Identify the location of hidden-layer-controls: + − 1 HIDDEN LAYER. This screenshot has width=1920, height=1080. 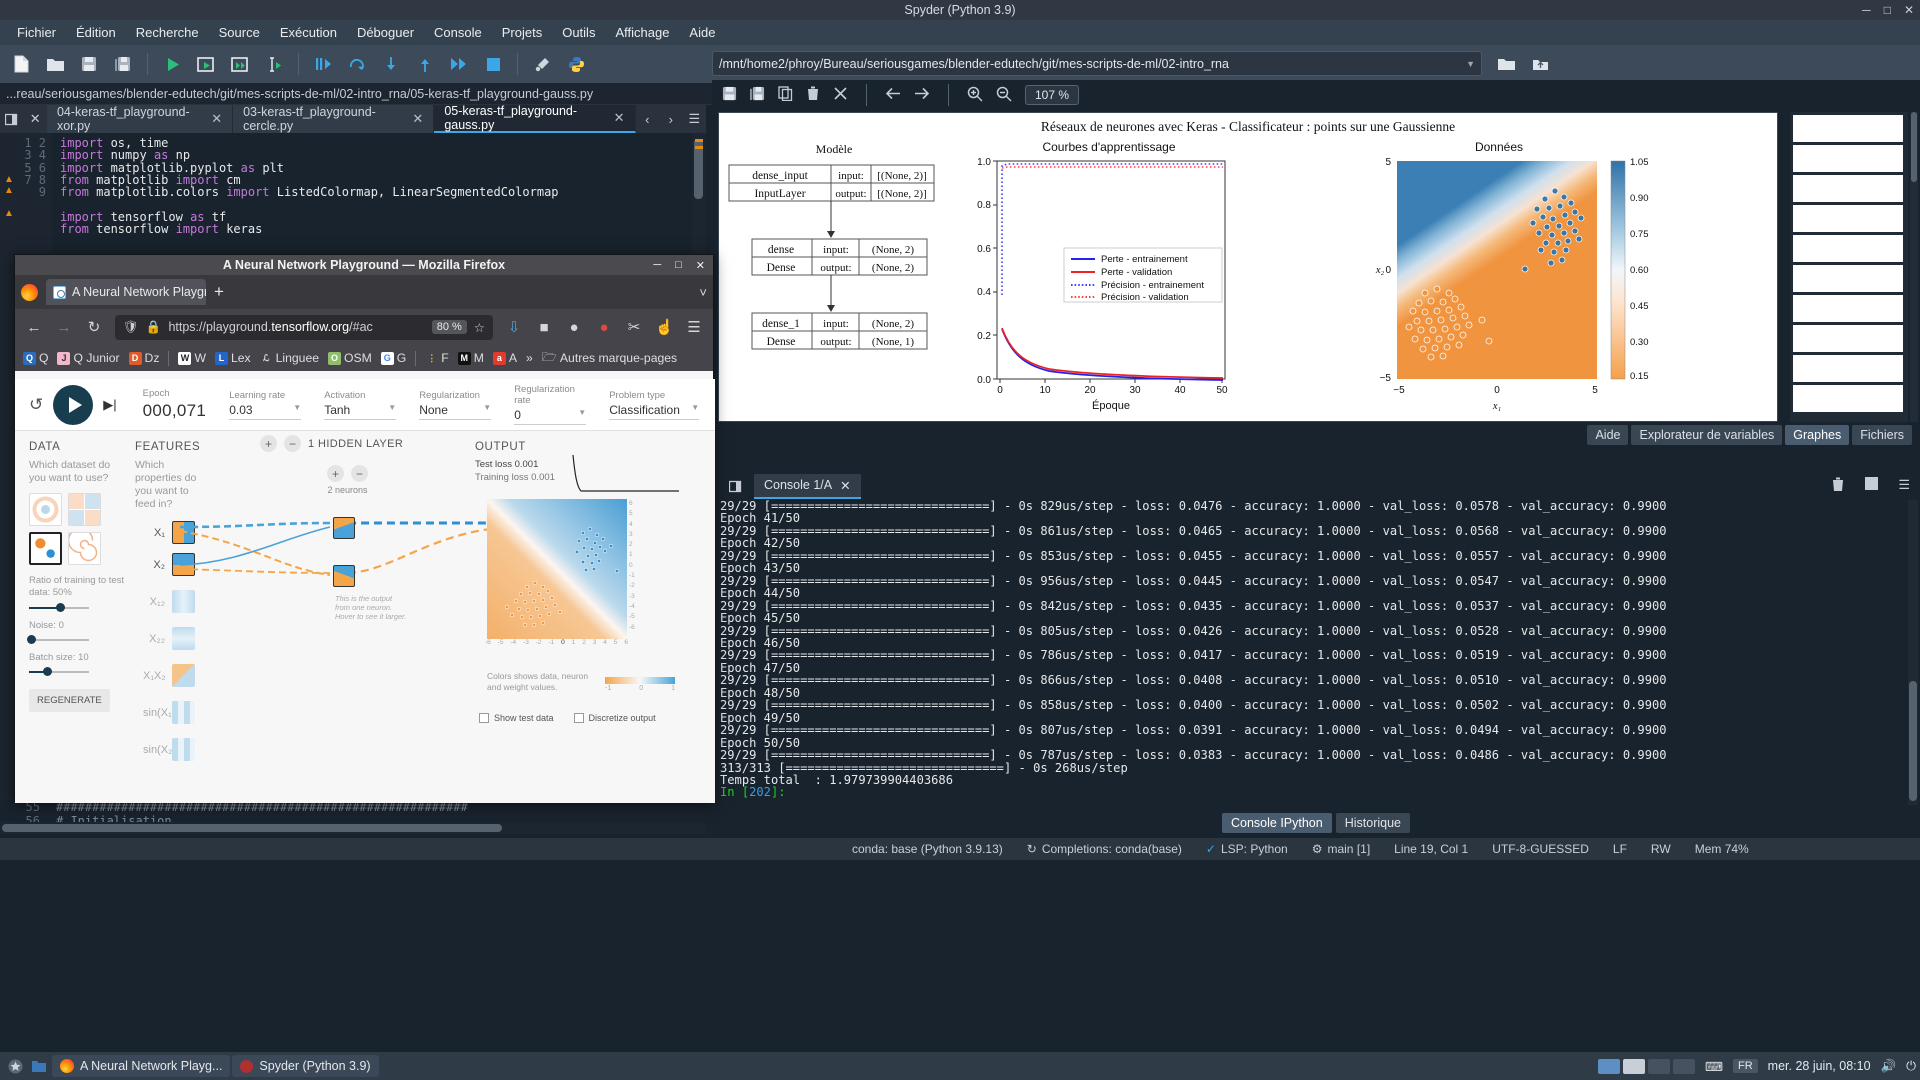
(331, 443).